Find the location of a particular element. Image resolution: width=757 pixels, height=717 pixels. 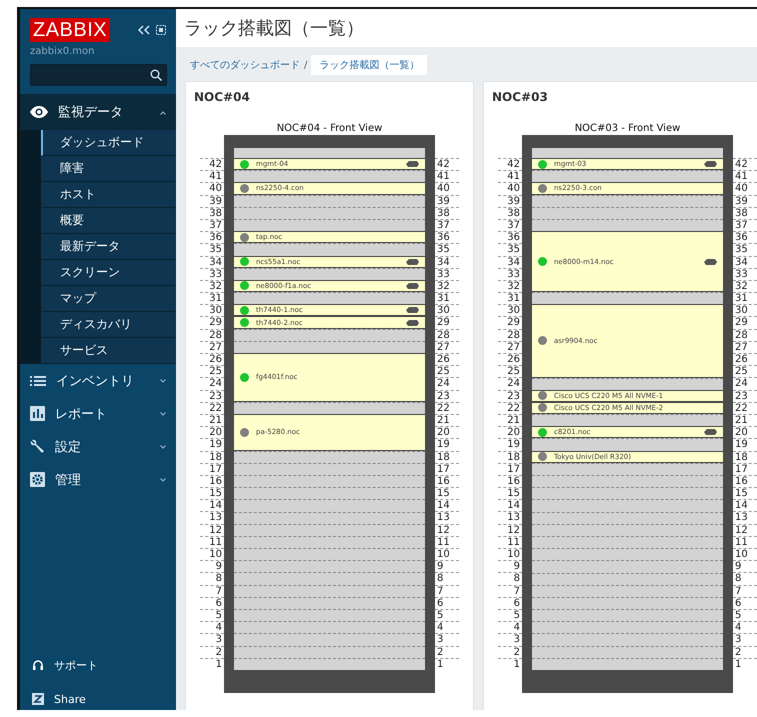

search-field is located at coordinates (98, 75).